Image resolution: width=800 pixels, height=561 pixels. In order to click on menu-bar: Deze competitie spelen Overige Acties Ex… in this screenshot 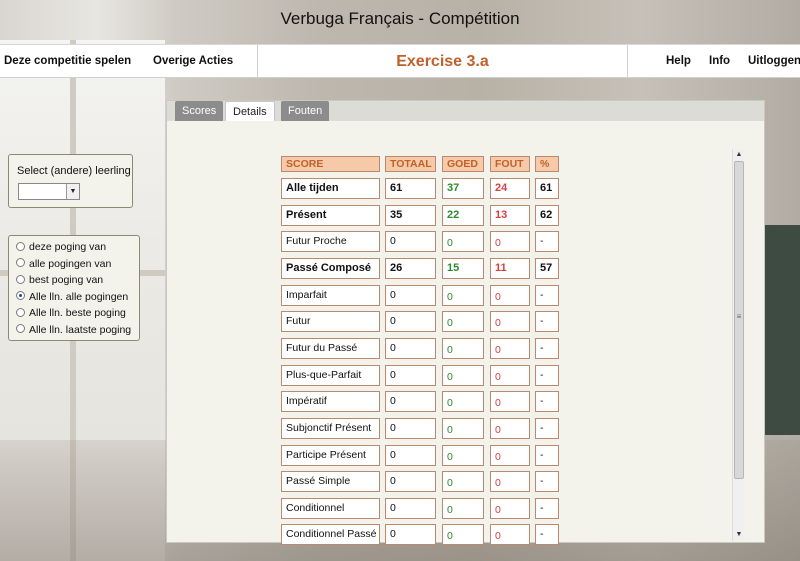, I will do `click(400, 61)`.